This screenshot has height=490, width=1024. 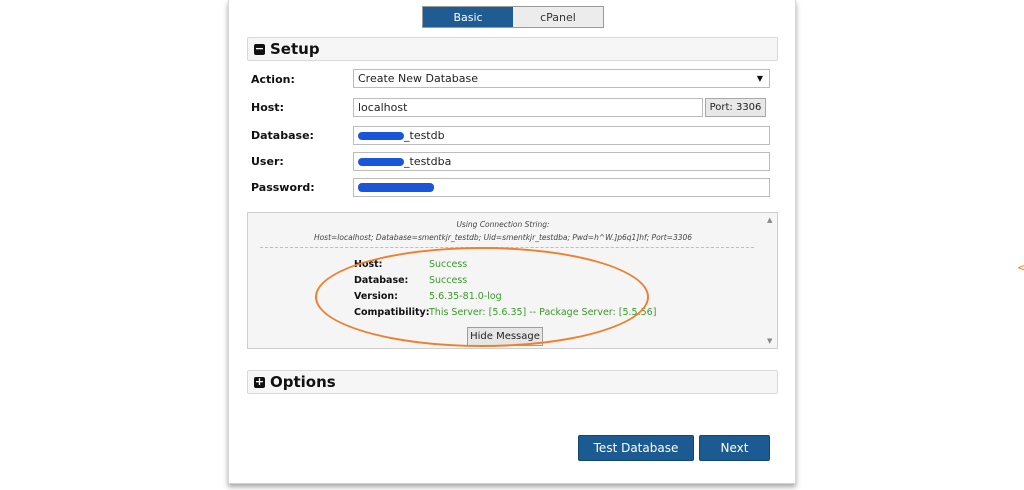 I want to click on user-label: User:, so click(x=267, y=161).